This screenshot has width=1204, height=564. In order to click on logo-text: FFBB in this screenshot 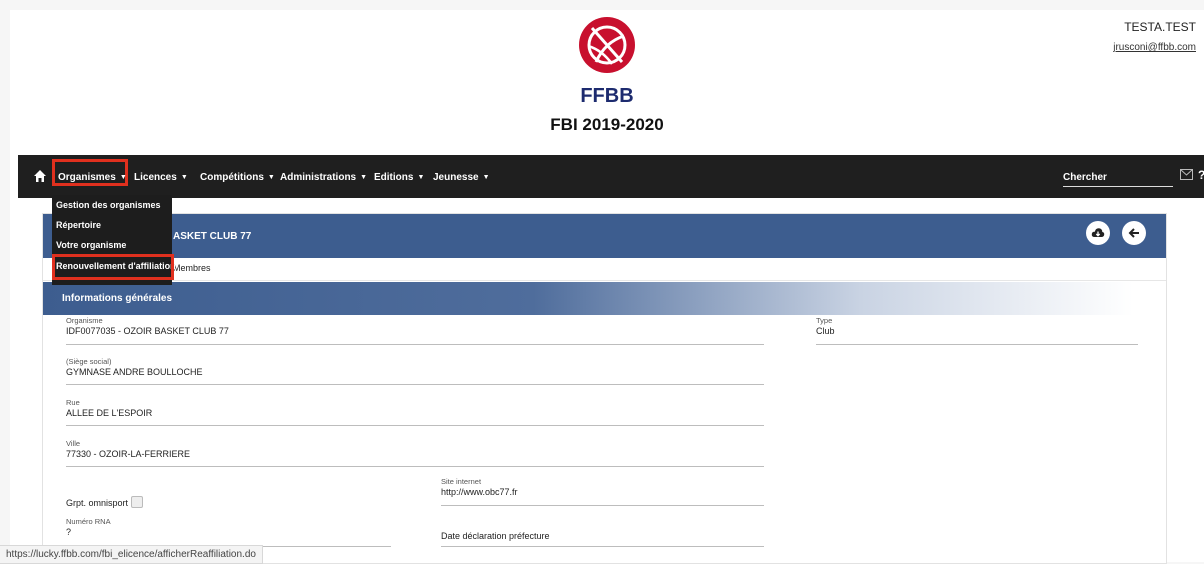, I will do `click(606, 96)`.